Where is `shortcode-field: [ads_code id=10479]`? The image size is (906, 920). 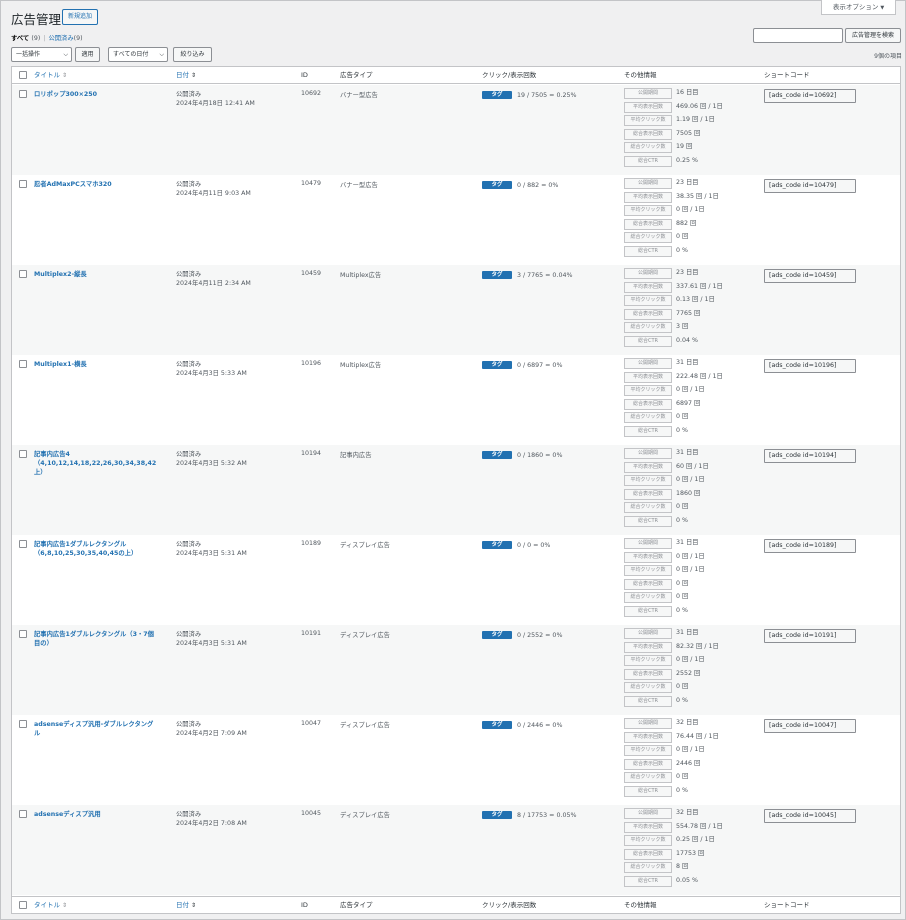
shortcode-field: [ads_code id=10479] is located at coordinates (810, 186).